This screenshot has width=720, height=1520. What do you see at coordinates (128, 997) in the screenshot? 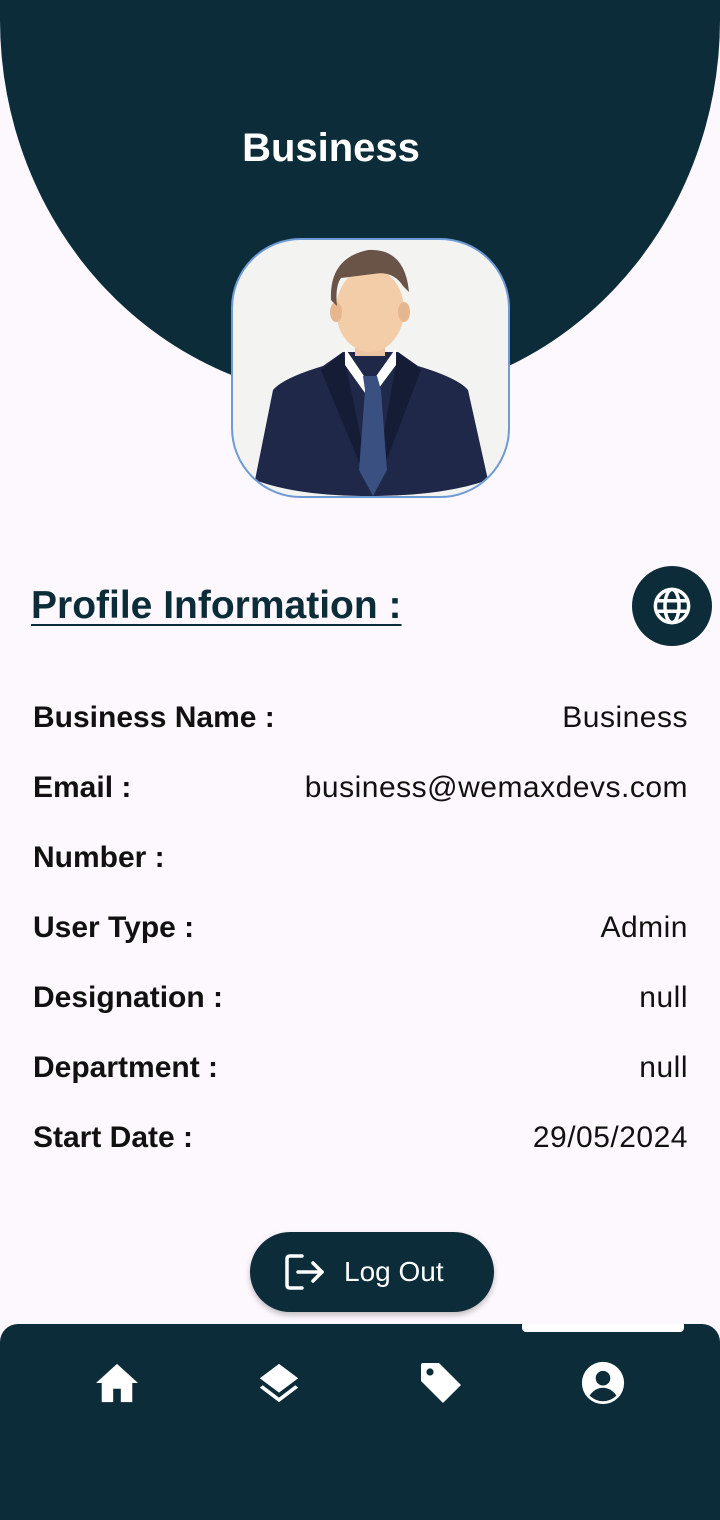
I see `info-label: Designation :` at bounding box center [128, 997].